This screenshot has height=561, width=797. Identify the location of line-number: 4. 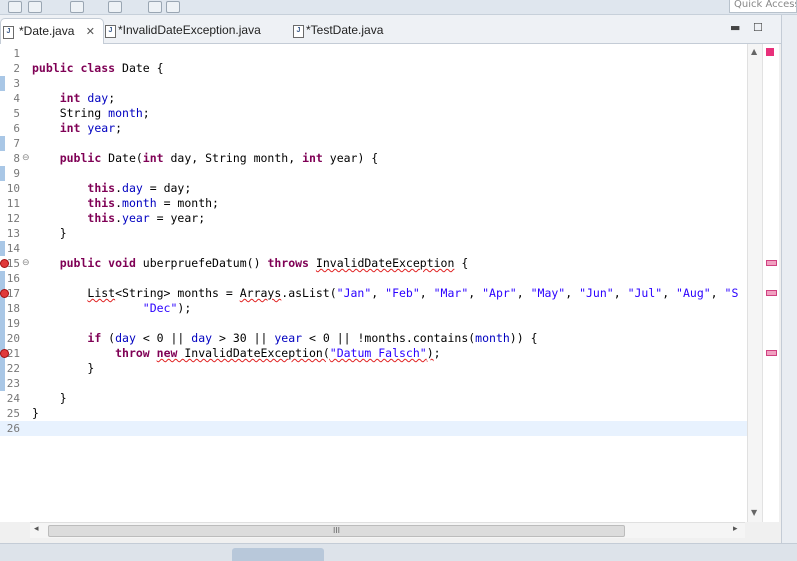
(16, 98).